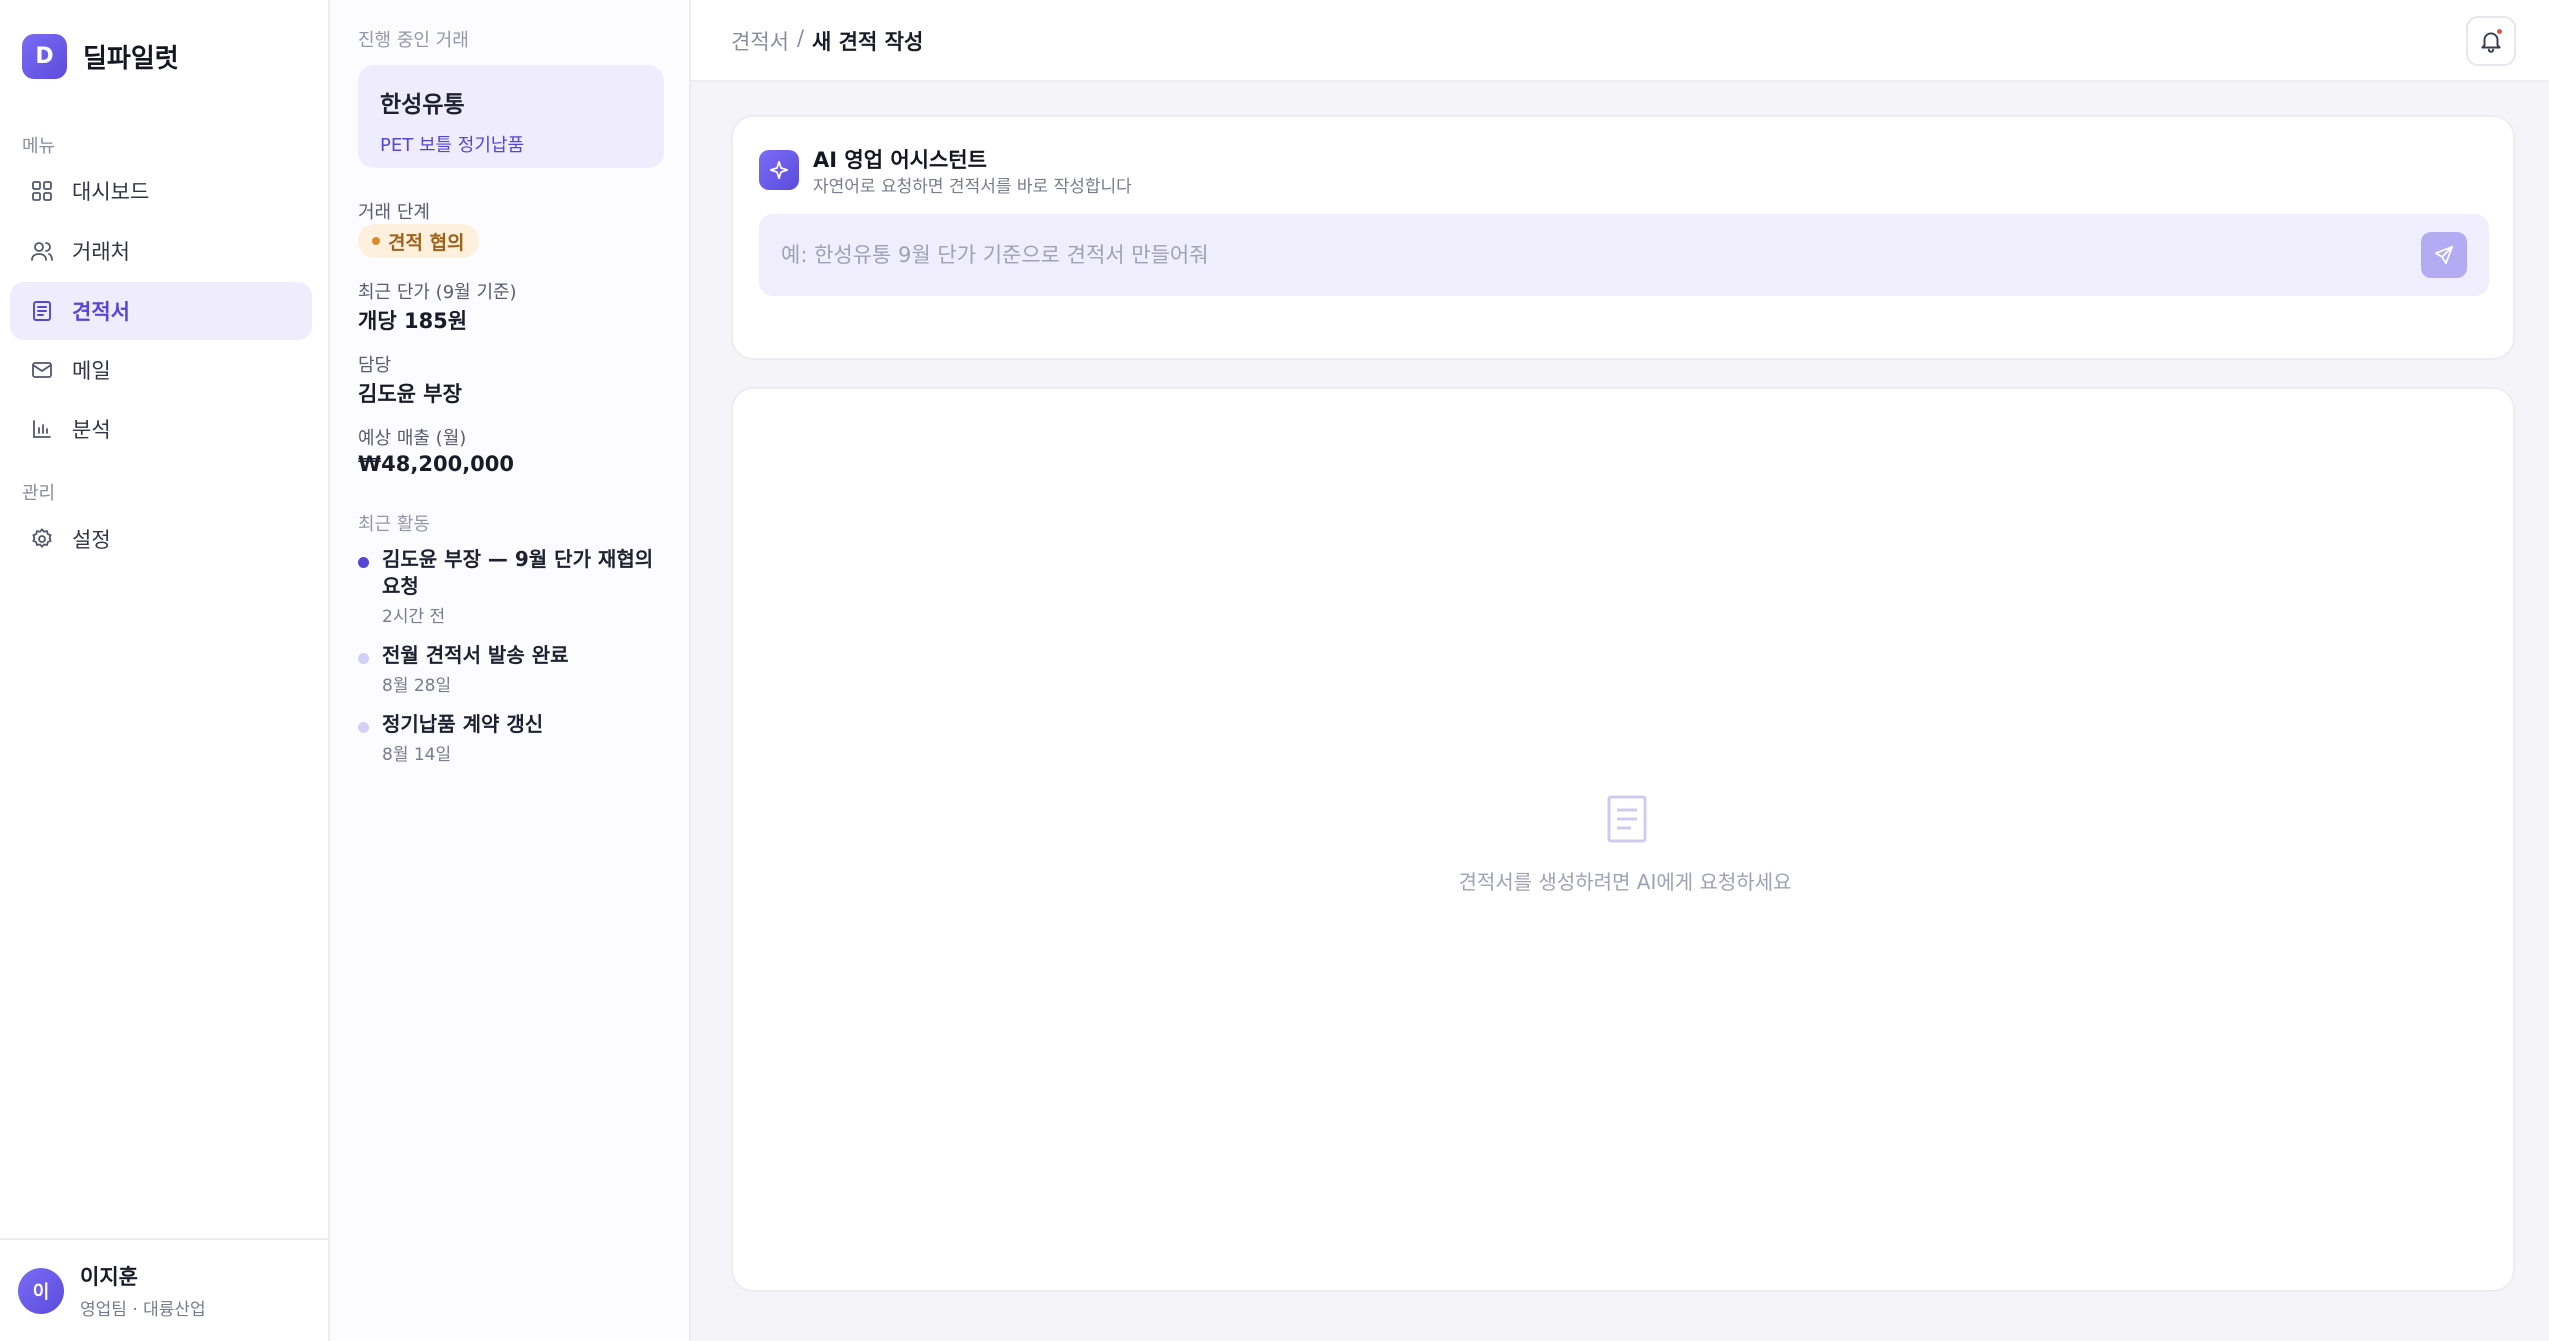 Image resolution: width=2549 pixels, height=1341 pixels. I want to click on sidebar-item-settings: 설정, so click(161, 539).